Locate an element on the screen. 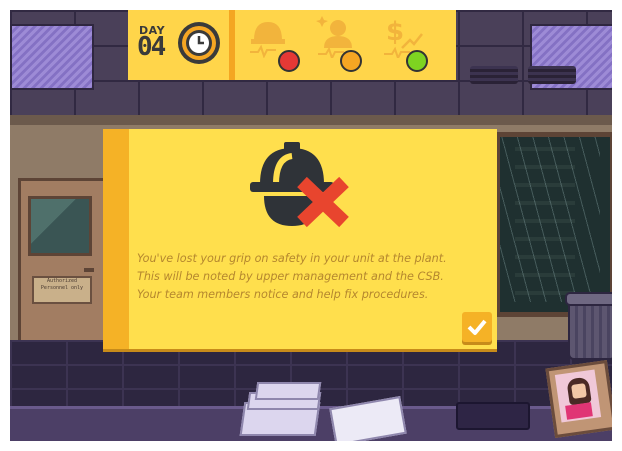 This screenshot has width=622, height=451. confirm-button is located at coordinates (477, 327).